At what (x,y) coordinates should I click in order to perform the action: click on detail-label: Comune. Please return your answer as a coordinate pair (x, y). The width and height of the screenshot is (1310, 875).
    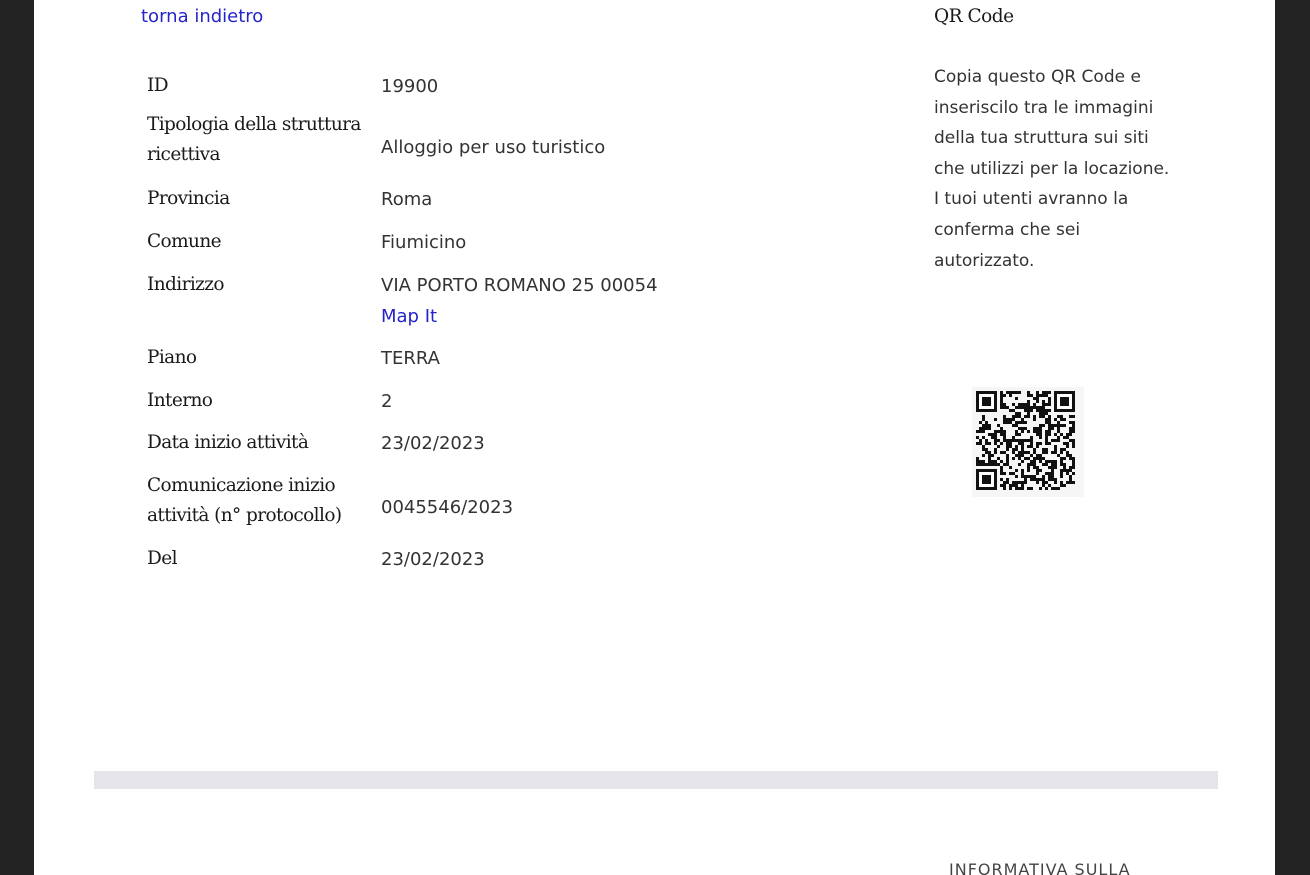
    Looking at the image, I should click on (184, 241).